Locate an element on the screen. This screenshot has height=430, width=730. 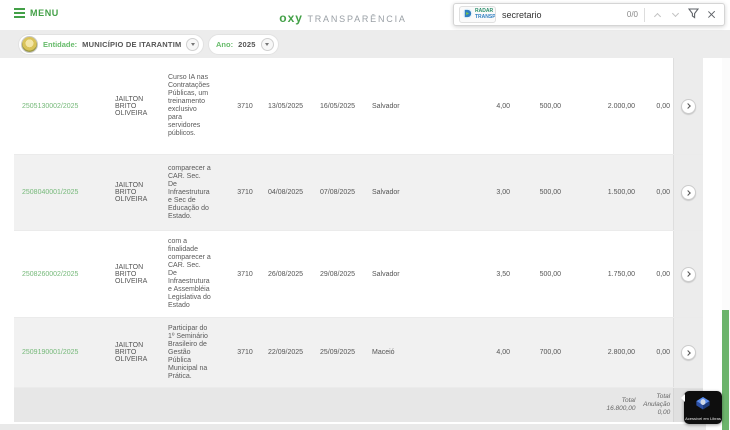
daily-unit-value: 700,00 is located at coordinates (550, 352).